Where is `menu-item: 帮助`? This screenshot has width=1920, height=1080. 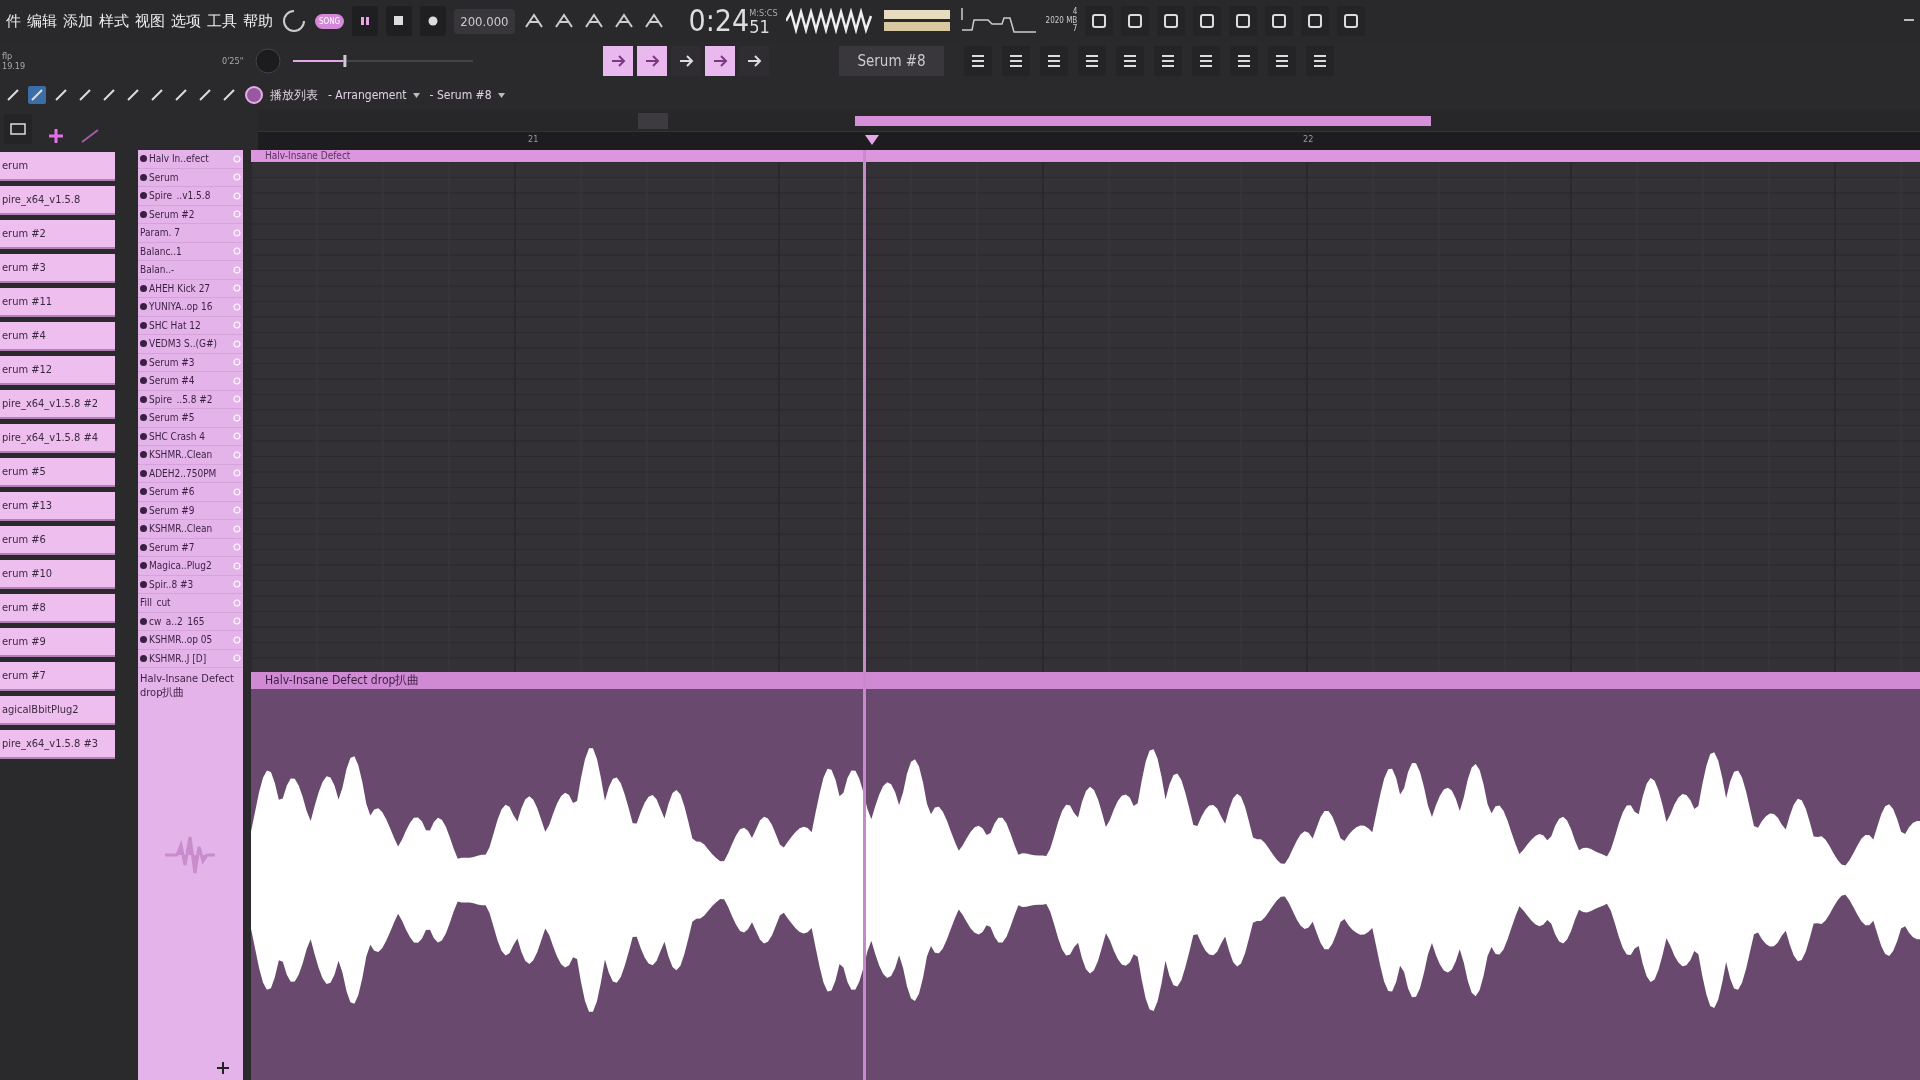
menu-item: 帮助 is located at coordinates (258, 21).